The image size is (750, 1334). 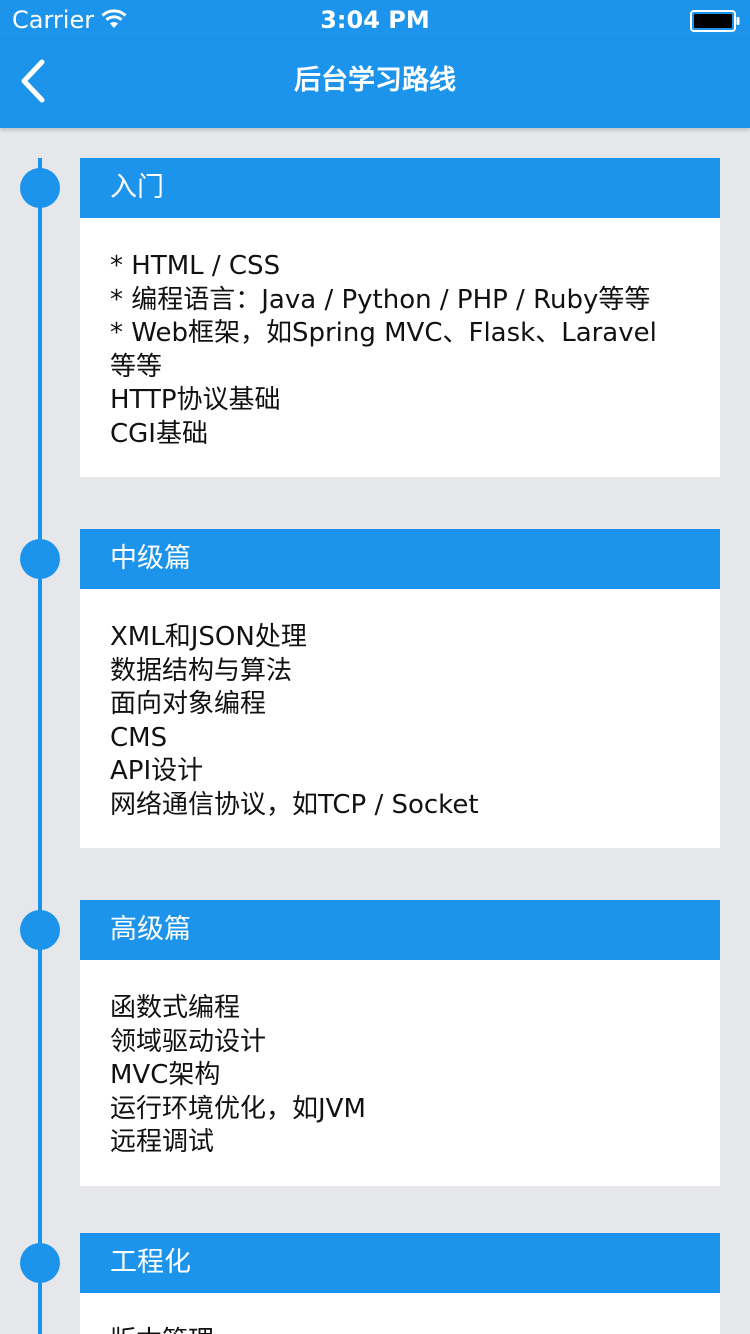 I want to click on card-line: 数据结构与算法, so click(x=201, y=670).